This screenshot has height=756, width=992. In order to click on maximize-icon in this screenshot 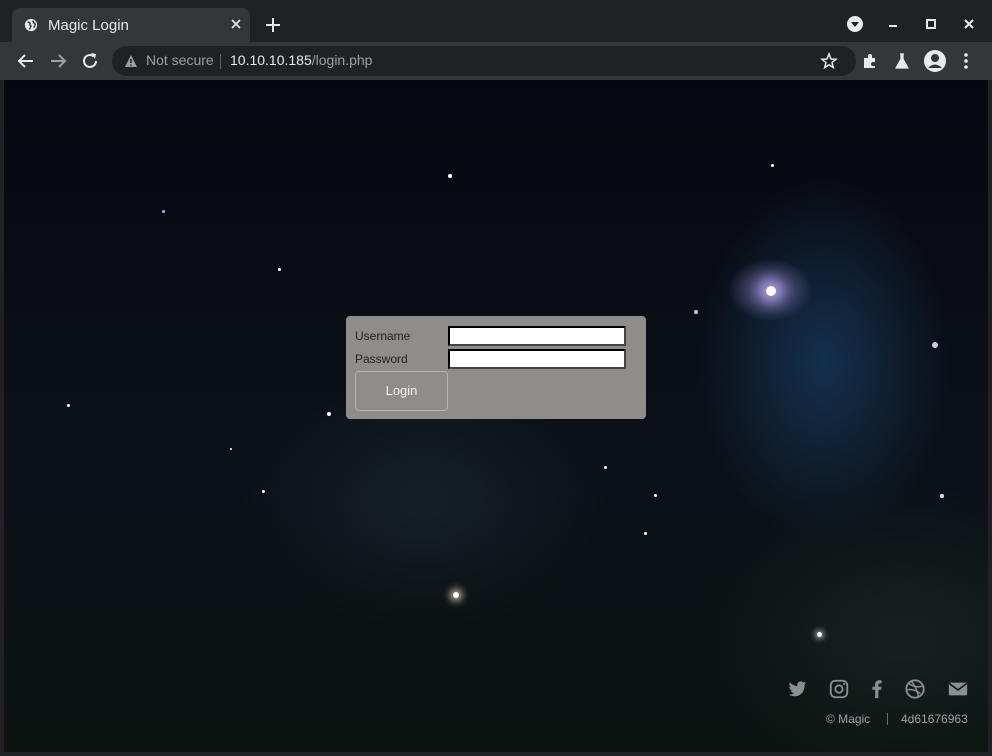, I will do `click(931, 24)`.